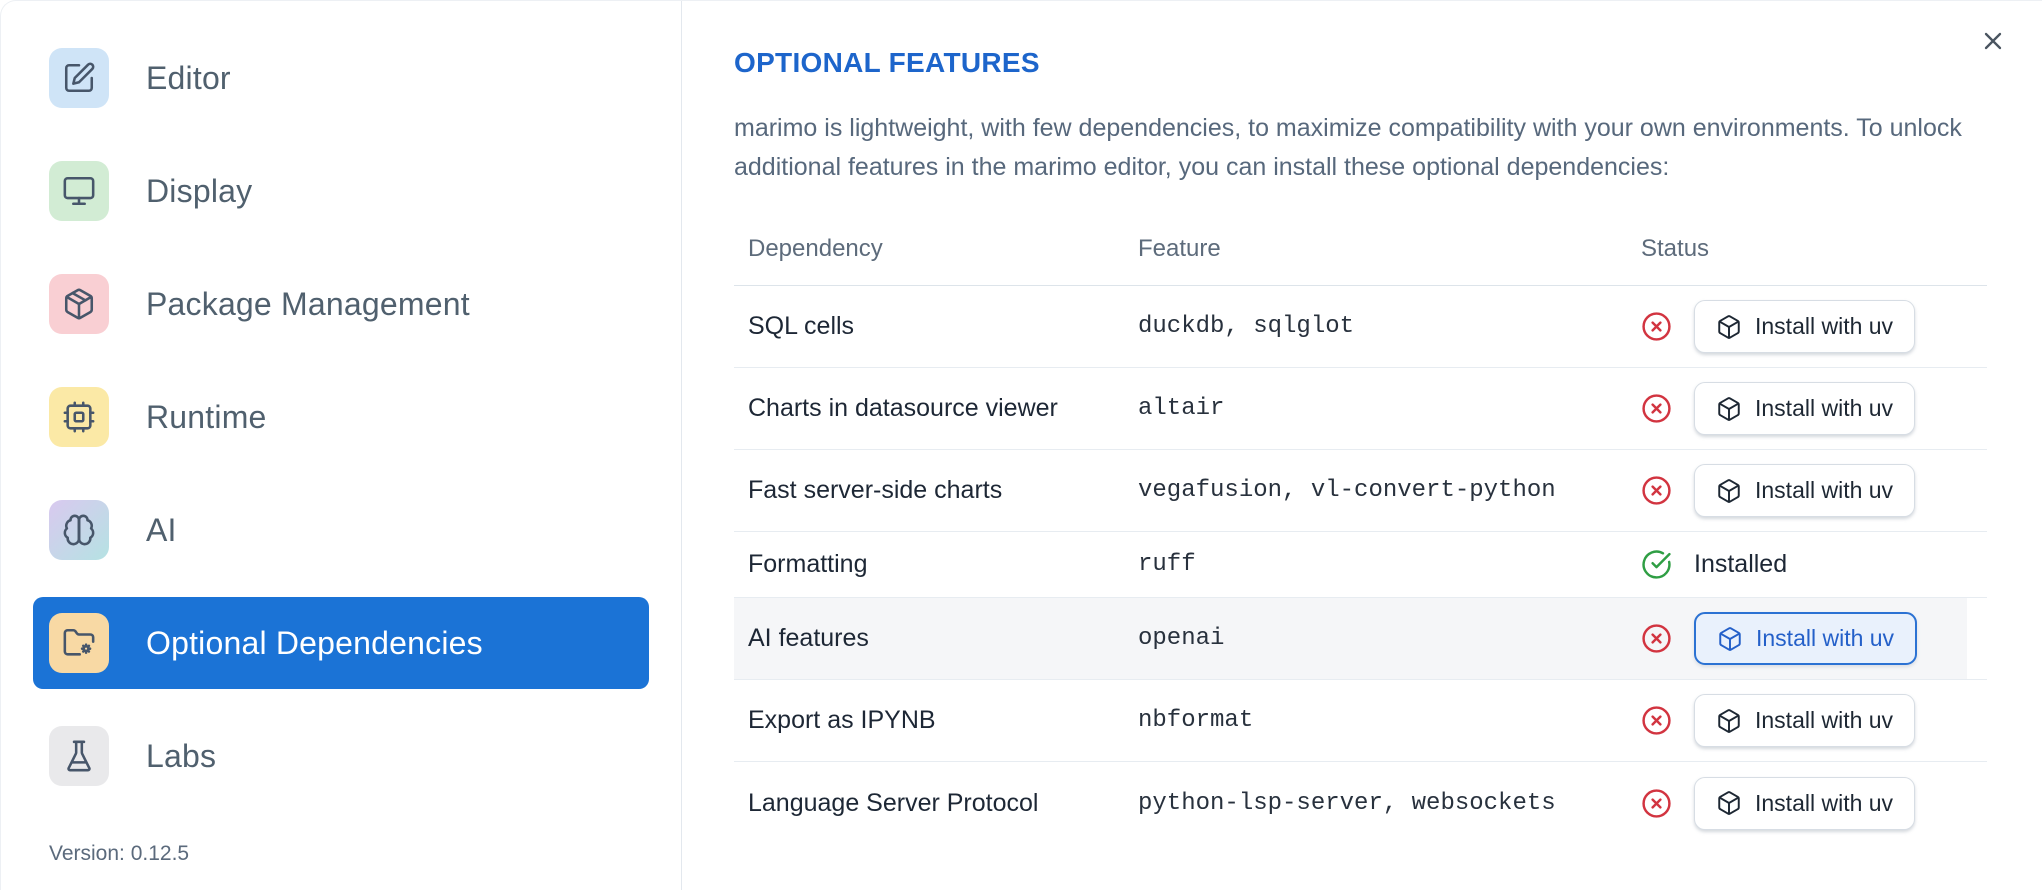  Describe the element at coordinates (1179, 248) in the screenshot. I see `column-header-feature: Feature` at that location.